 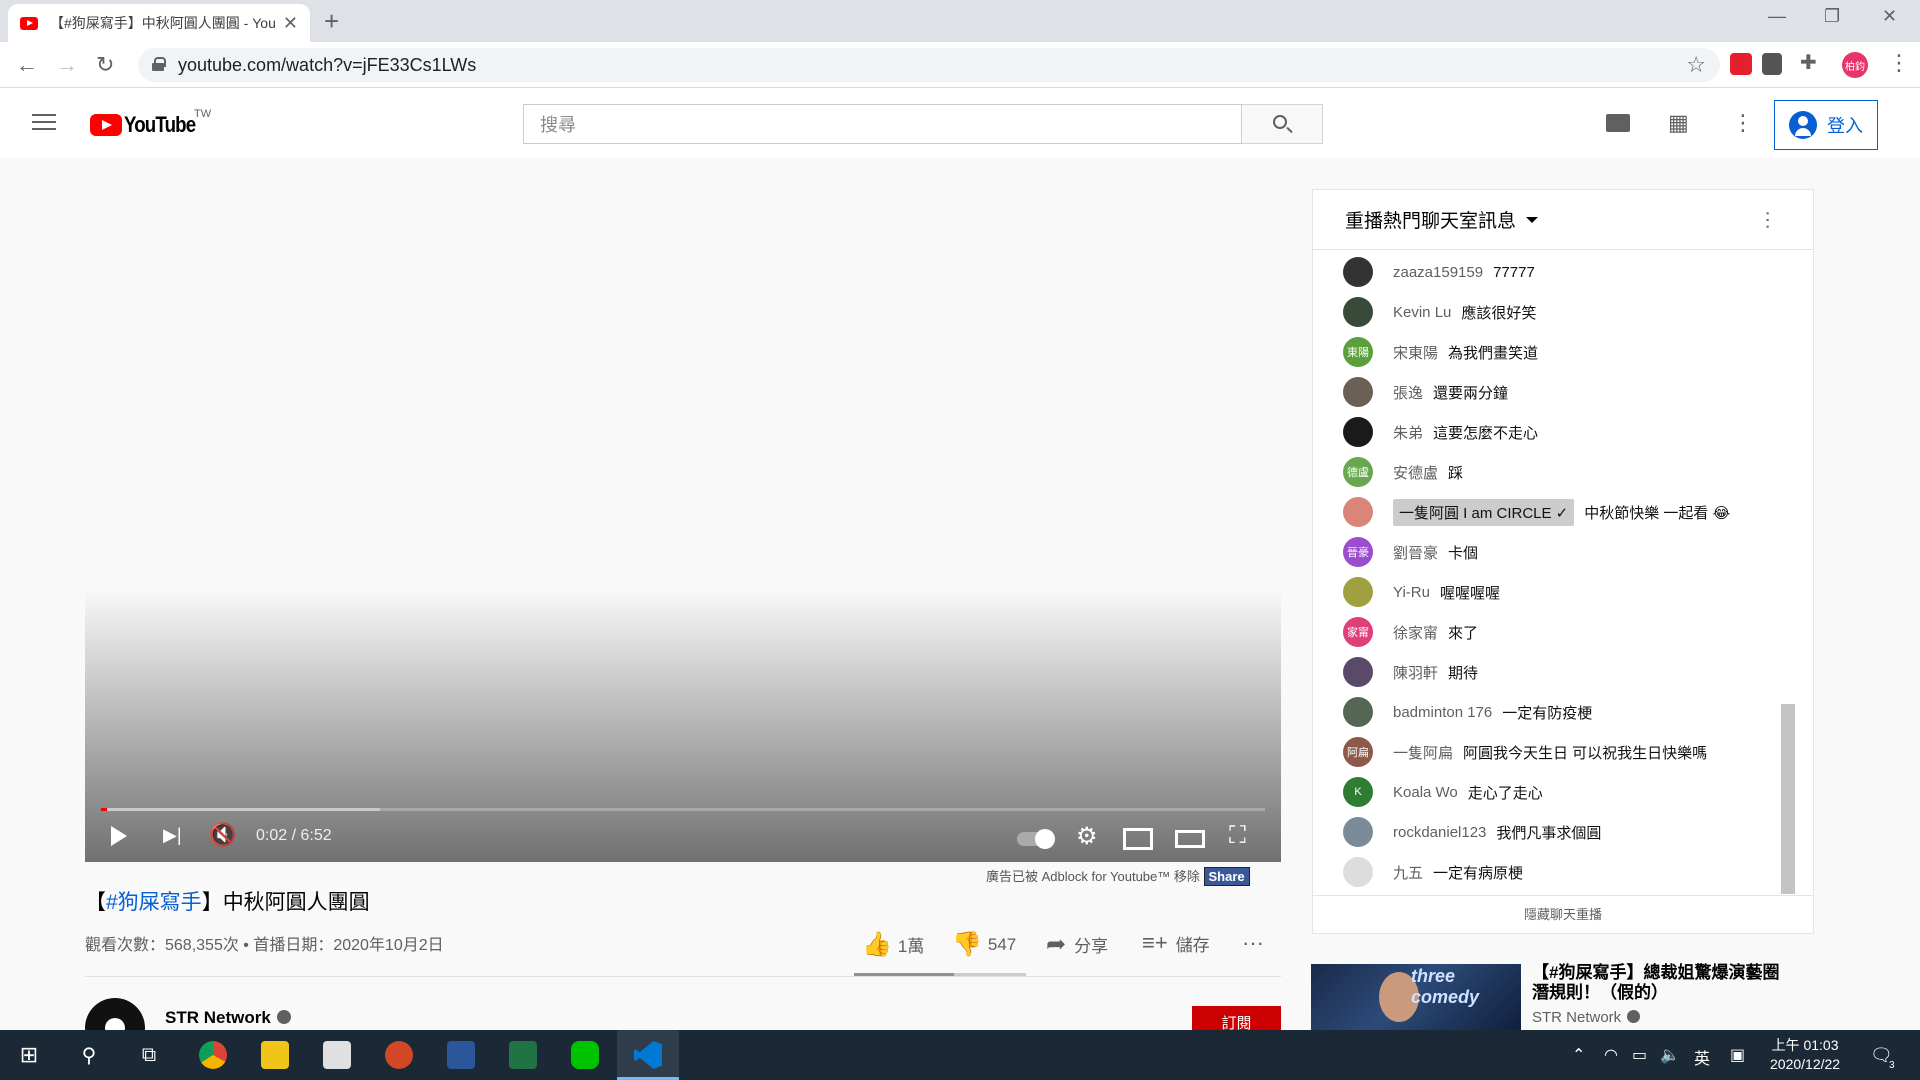 I want to click on file-explorer-icon, so click(x=275, y=1055).